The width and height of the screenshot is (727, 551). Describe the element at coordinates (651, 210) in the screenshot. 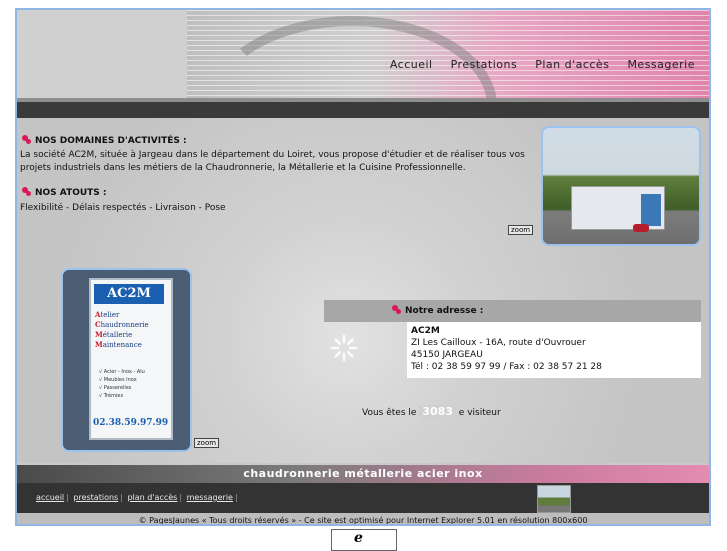

I see `building-door` at that location.